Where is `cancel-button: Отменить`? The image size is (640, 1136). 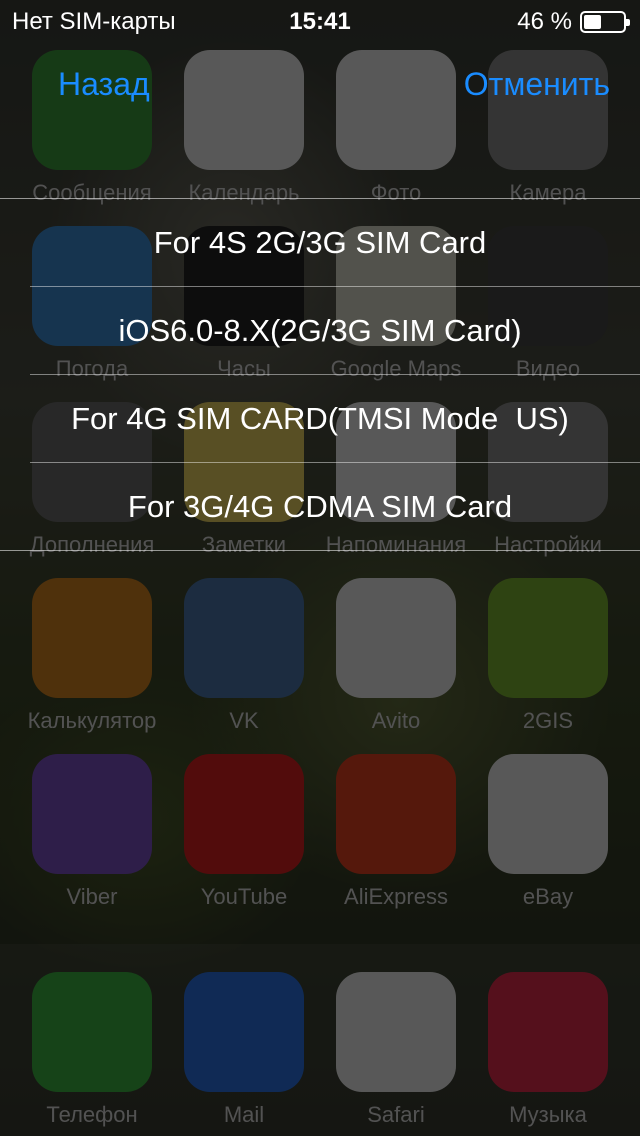
cancel-button: Отменить is located at coordinates (537, 84).